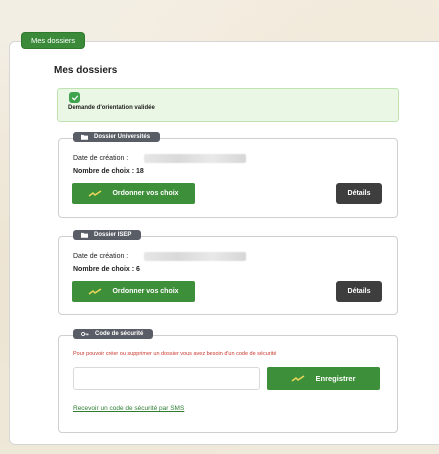 The width and height of the screenshot is (439, 454). Describe the element at coordinates (228, 105) in the screenshot. I see `success-alert: Demande d'orientation validée` at that location.